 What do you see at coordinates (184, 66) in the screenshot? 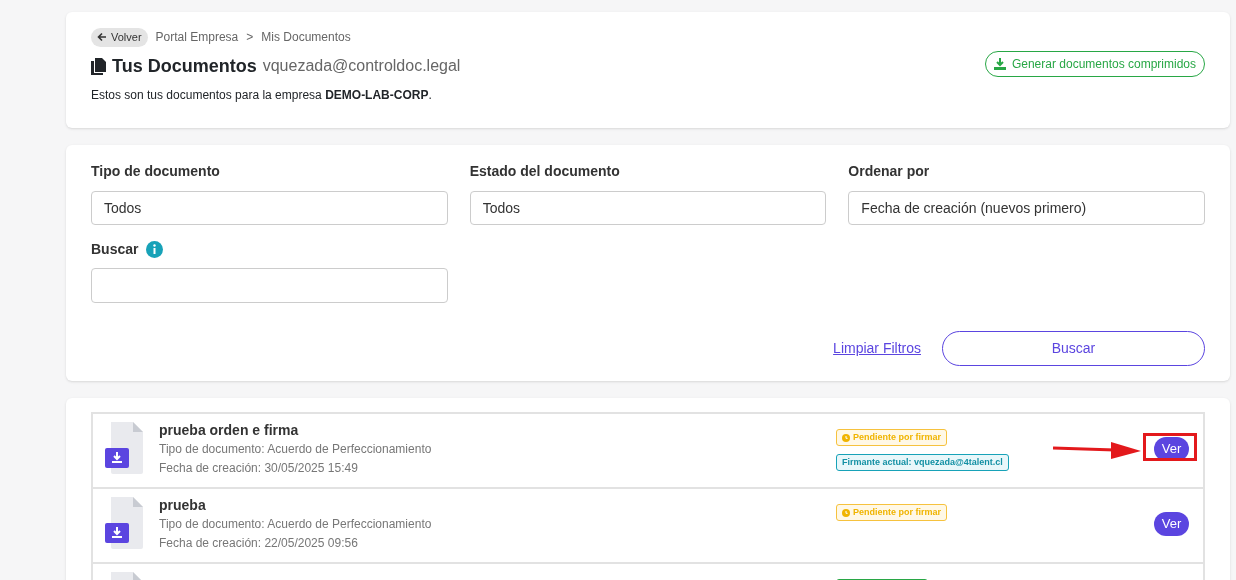
I see `page-title: Tus Documentos` at bounding box center [184, 66].